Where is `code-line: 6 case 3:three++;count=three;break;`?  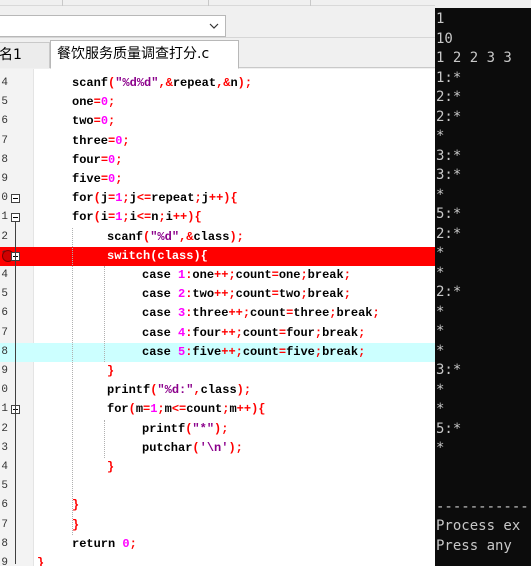
code-line: 6 case 3:three++;count=three;break; is located at coordinates (217, 313).